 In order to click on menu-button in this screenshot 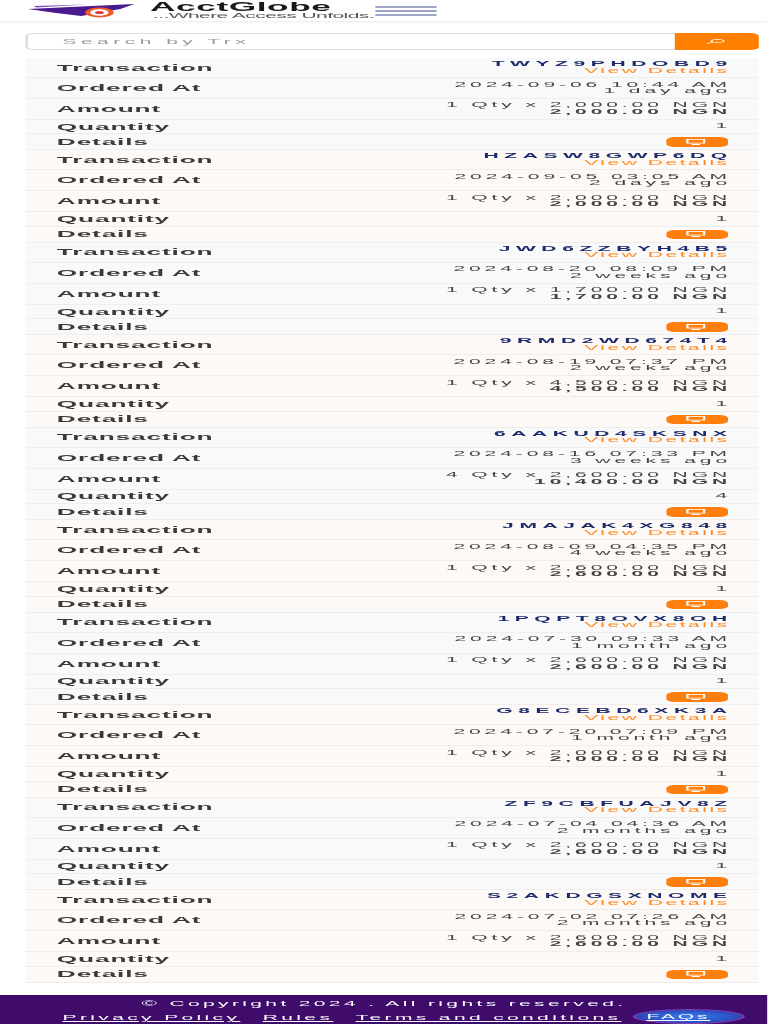, I will do `click(406, 10)`.